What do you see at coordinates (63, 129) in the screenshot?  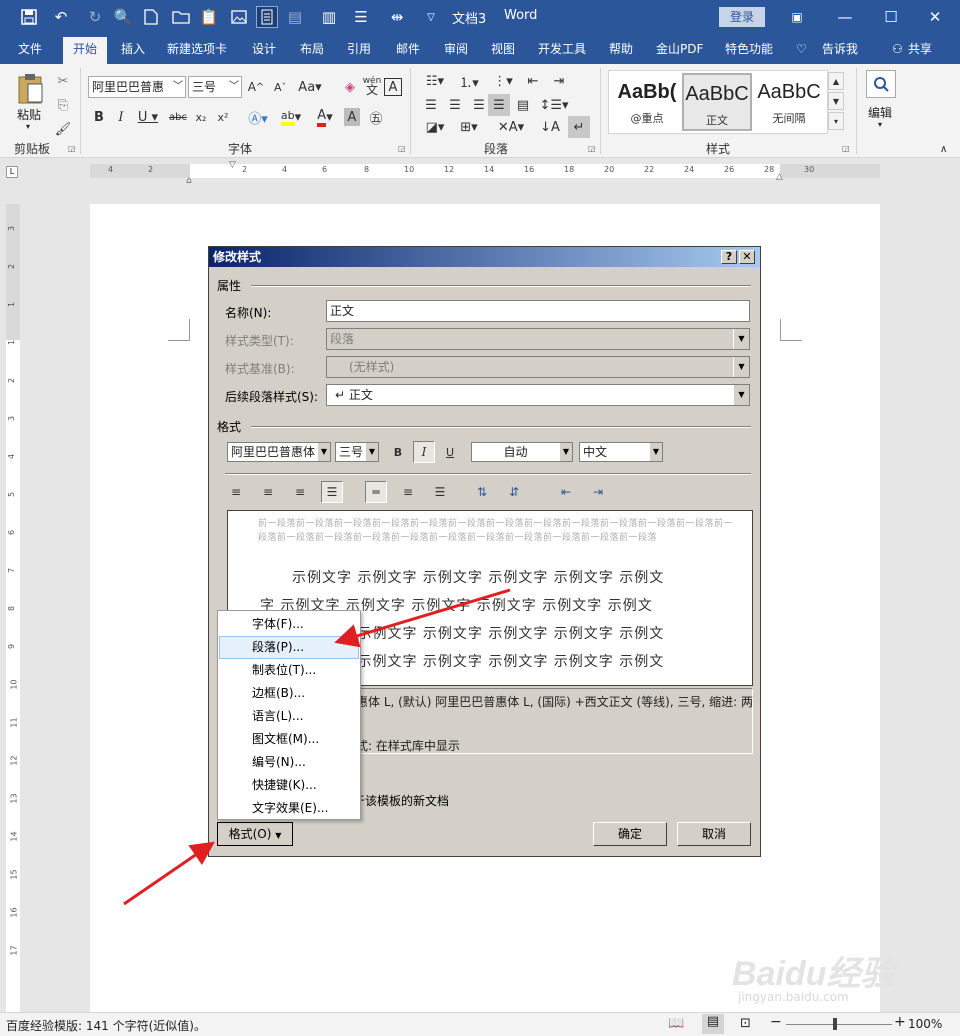 I see `format-painter-icon: 🖌` at bounding box center [63, 129].